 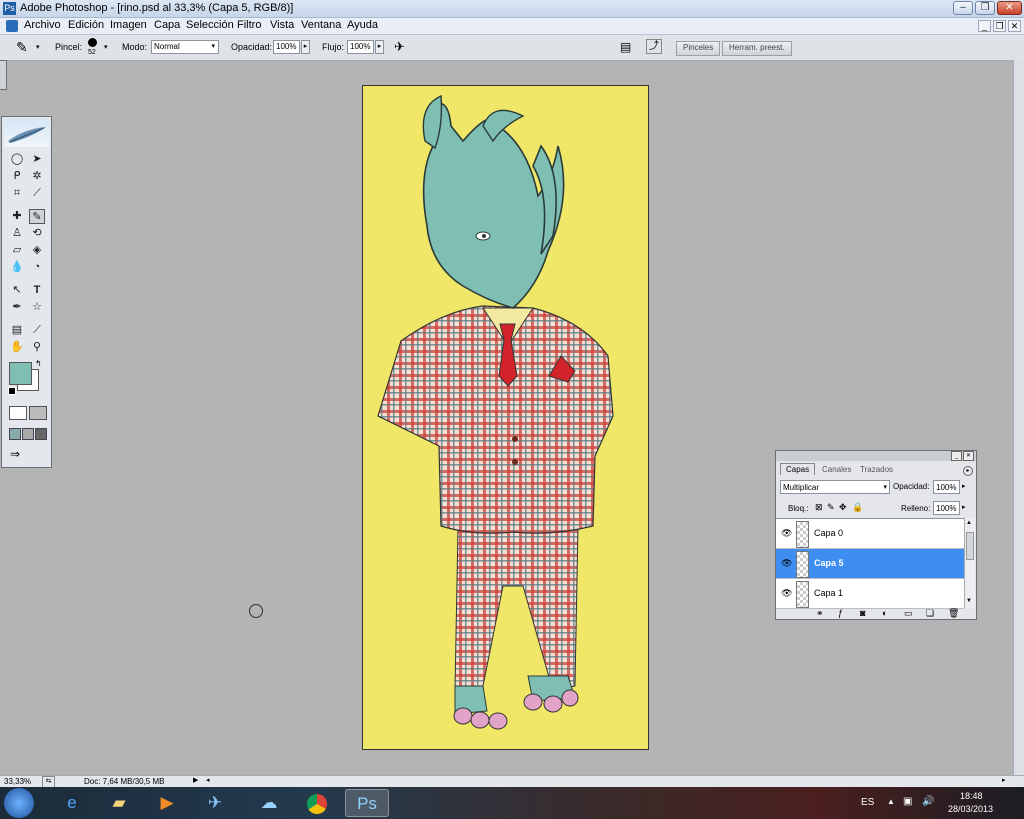 I want to click on clock-date: 28/03/2013, so click(x=970, y=809).